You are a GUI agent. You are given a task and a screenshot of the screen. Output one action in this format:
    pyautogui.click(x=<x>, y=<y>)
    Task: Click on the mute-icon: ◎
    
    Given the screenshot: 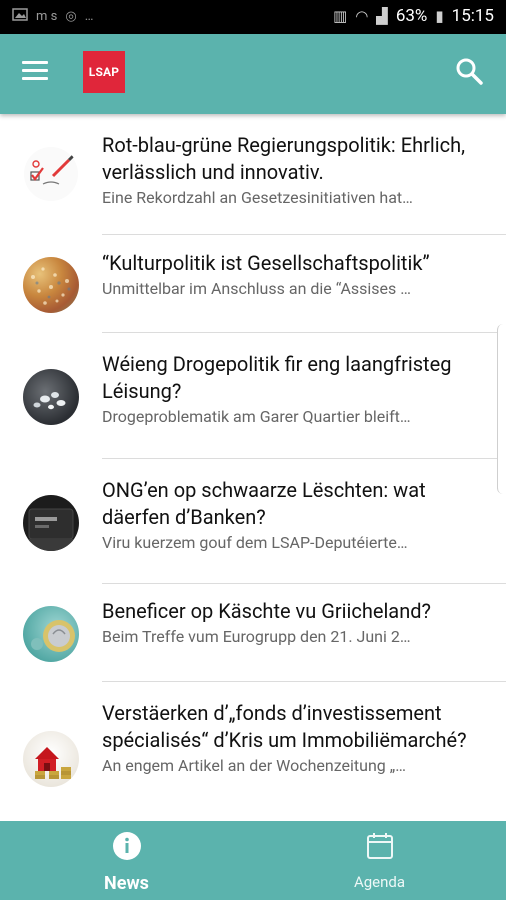 What is the action you would take?
    pyautogui.click(x=71, y=16)
    